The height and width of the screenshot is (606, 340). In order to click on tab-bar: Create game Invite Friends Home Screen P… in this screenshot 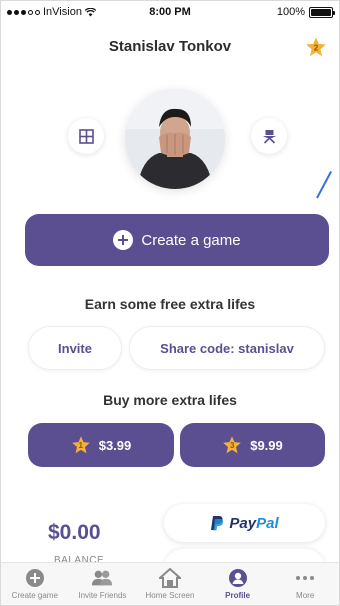, I will do `click(170, 583)`.